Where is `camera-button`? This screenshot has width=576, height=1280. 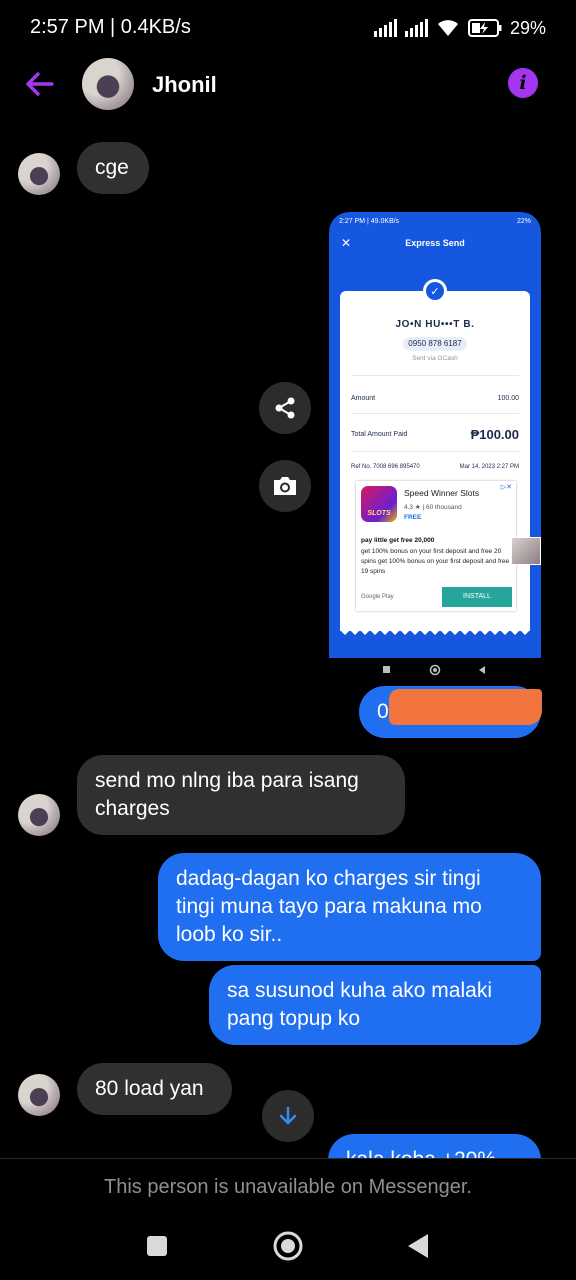
camera-button is located at coordinates (285, 486).